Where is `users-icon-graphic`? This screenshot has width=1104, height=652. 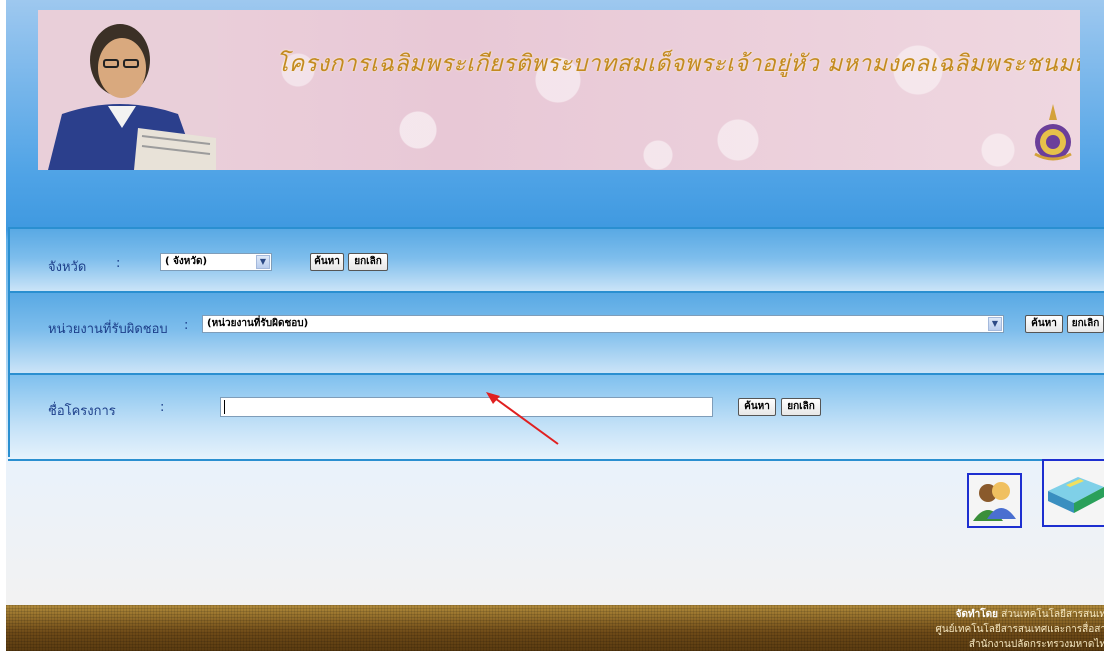
users-icon-graphic is located at coordinates (994, 501).